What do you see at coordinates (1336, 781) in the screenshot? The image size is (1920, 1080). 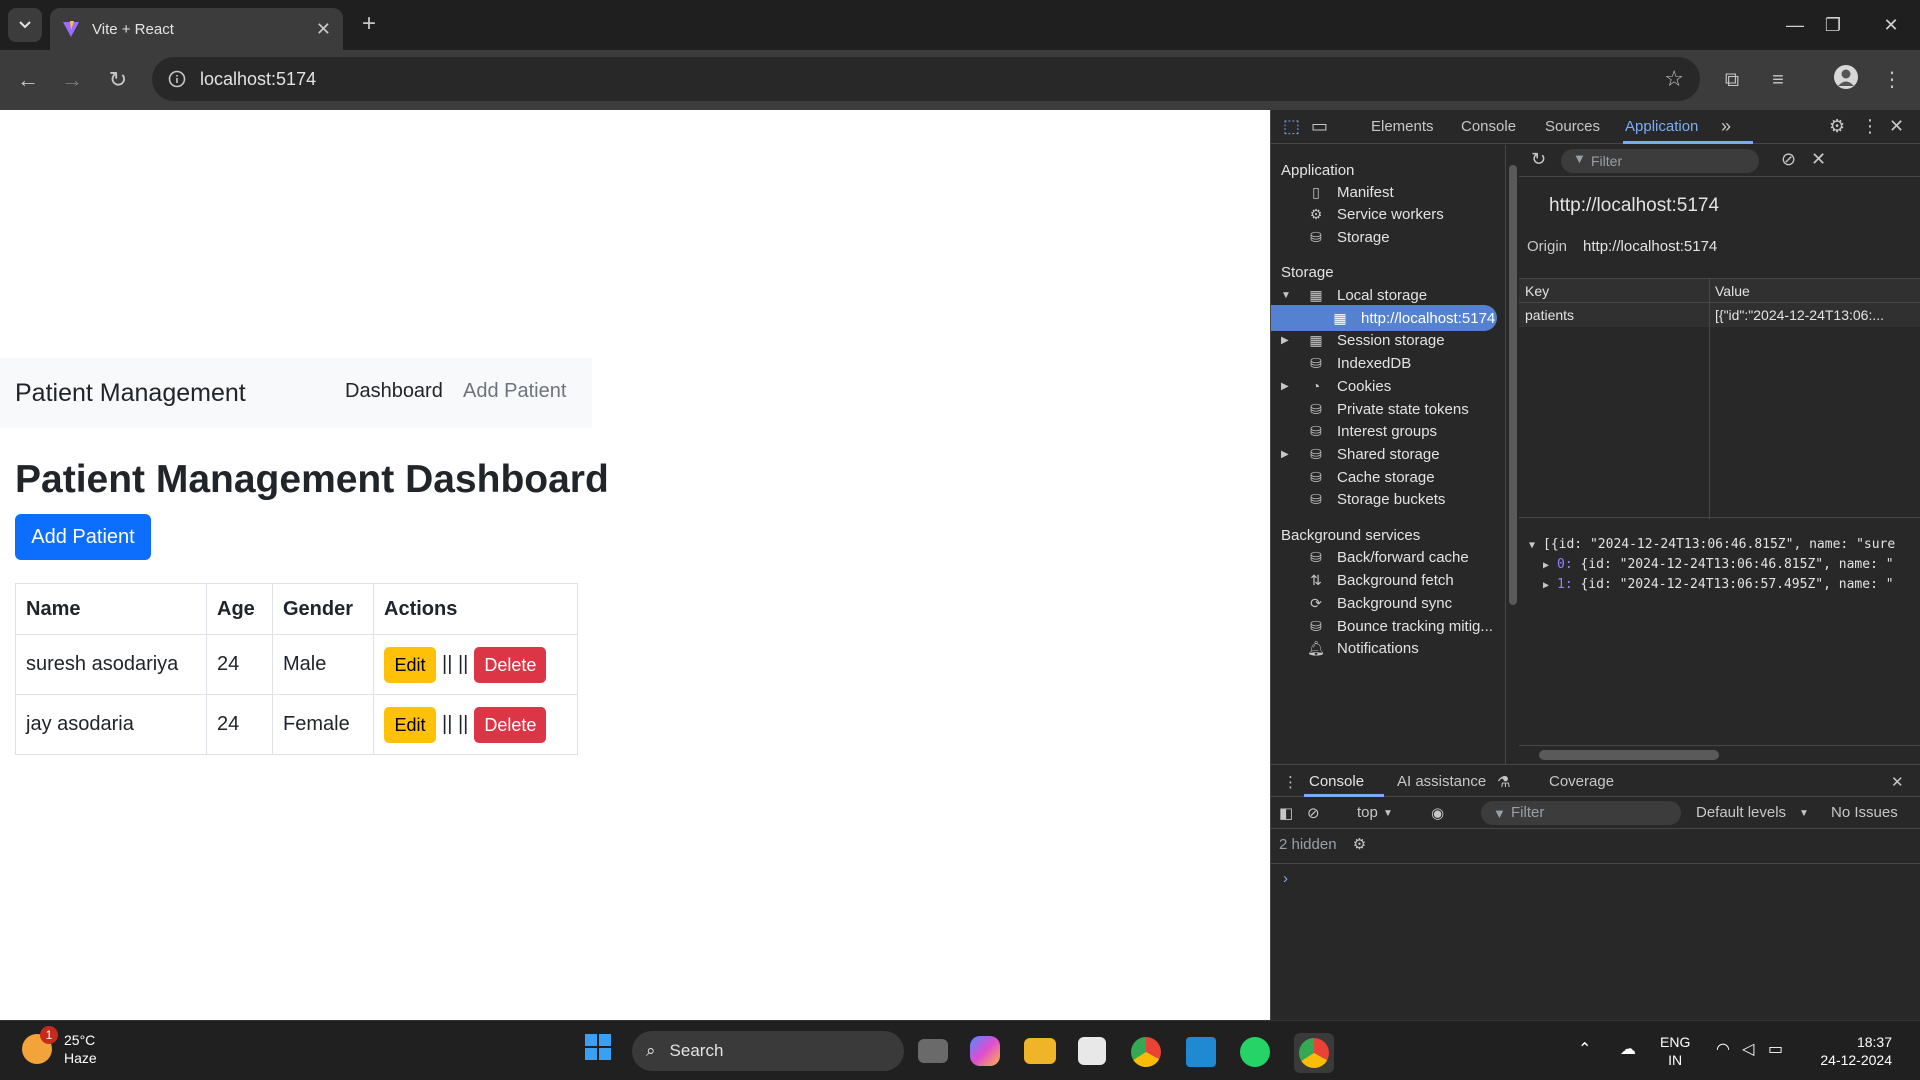 I see `drawer-tab-console: Console` at bounding box center [1336, 781].